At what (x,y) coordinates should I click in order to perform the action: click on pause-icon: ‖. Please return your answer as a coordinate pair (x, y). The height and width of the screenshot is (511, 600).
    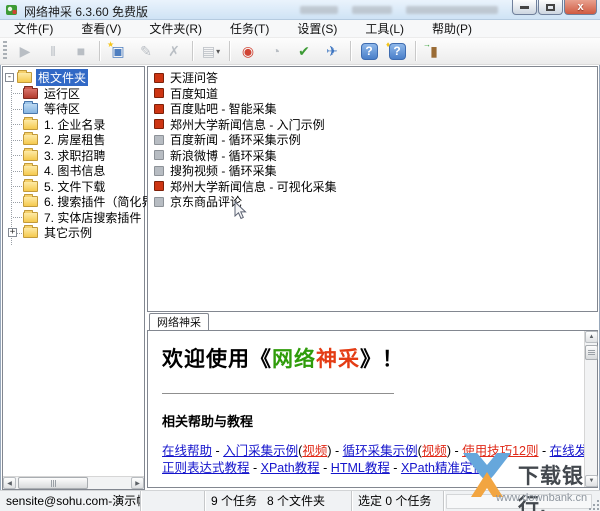
    Looking at the image, I should click on (53, 51).